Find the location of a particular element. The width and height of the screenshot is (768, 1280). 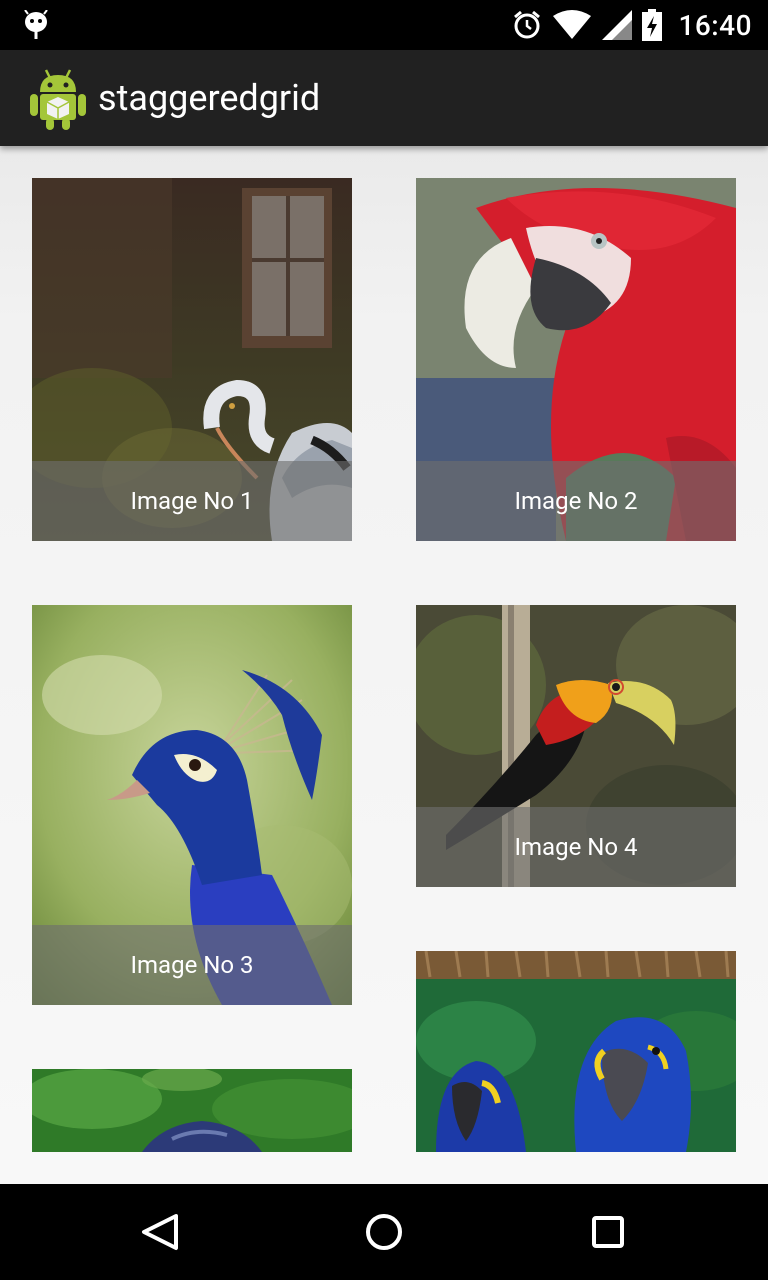

back-icon is located at coordinates (160, 1232).